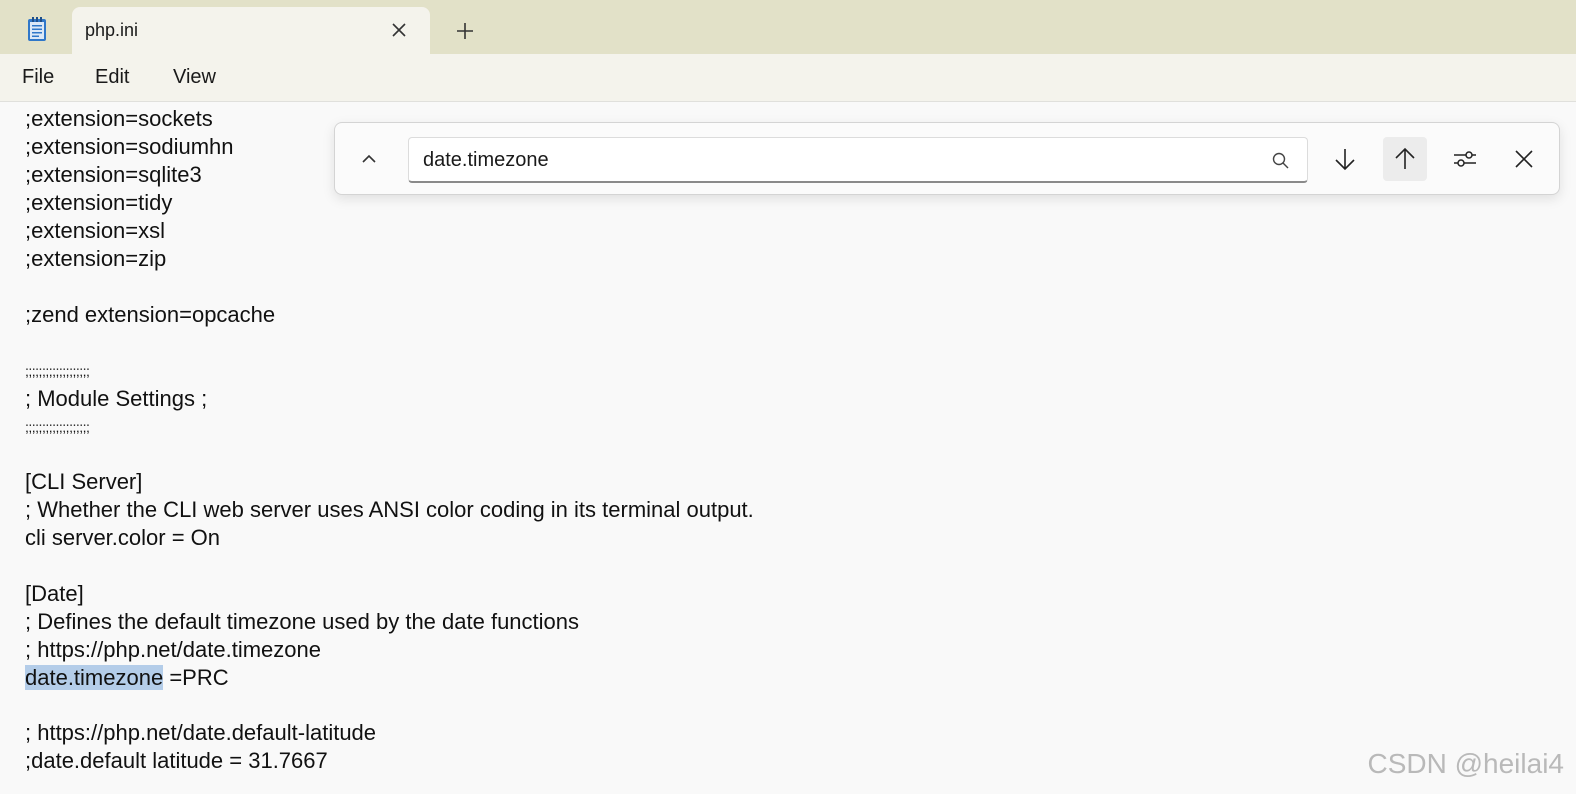 The width and height of the screenshot is (1576, 794). What do you see at coordinates (38, 77) in the screenshot?
I see `menu-file: File` at bounding box center [38, 77].